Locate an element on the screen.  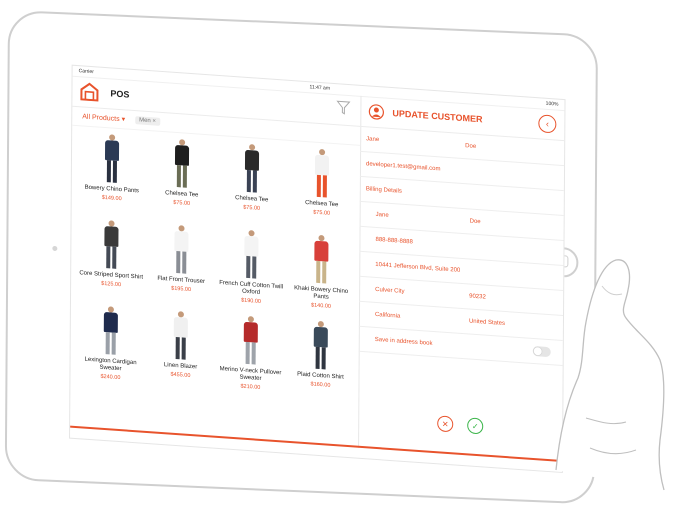
category-dropdown: All Products ▾ is located at coordinates (103, 117).